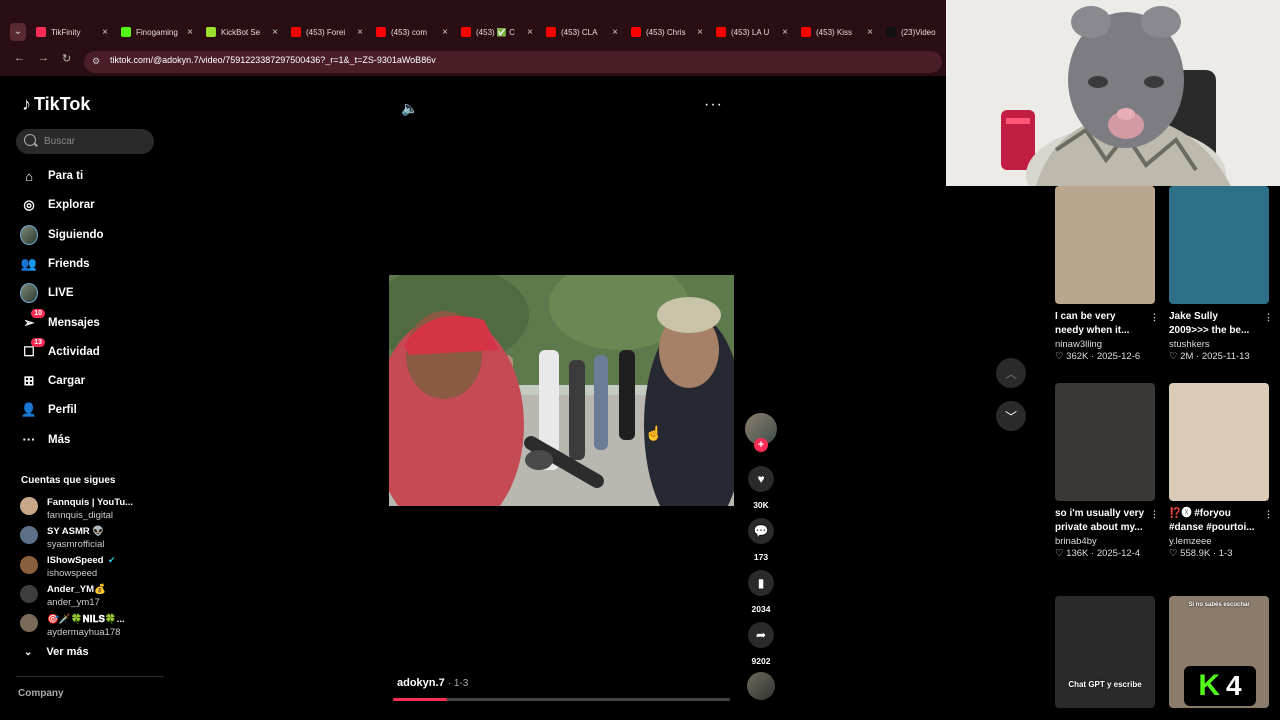 The image size is (1280, 720). I want to click on video-progress-fill, so click(420, 699).